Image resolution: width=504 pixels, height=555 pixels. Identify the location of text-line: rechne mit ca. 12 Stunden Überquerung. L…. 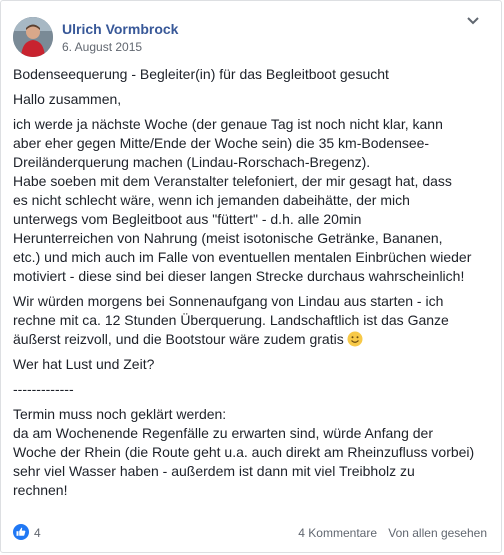
(231, 320).